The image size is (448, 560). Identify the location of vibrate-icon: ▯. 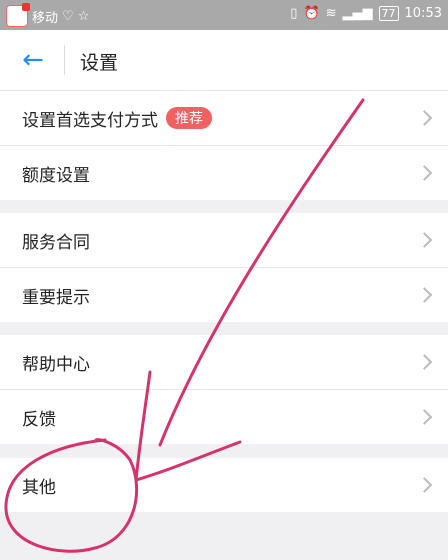
(294, 13).